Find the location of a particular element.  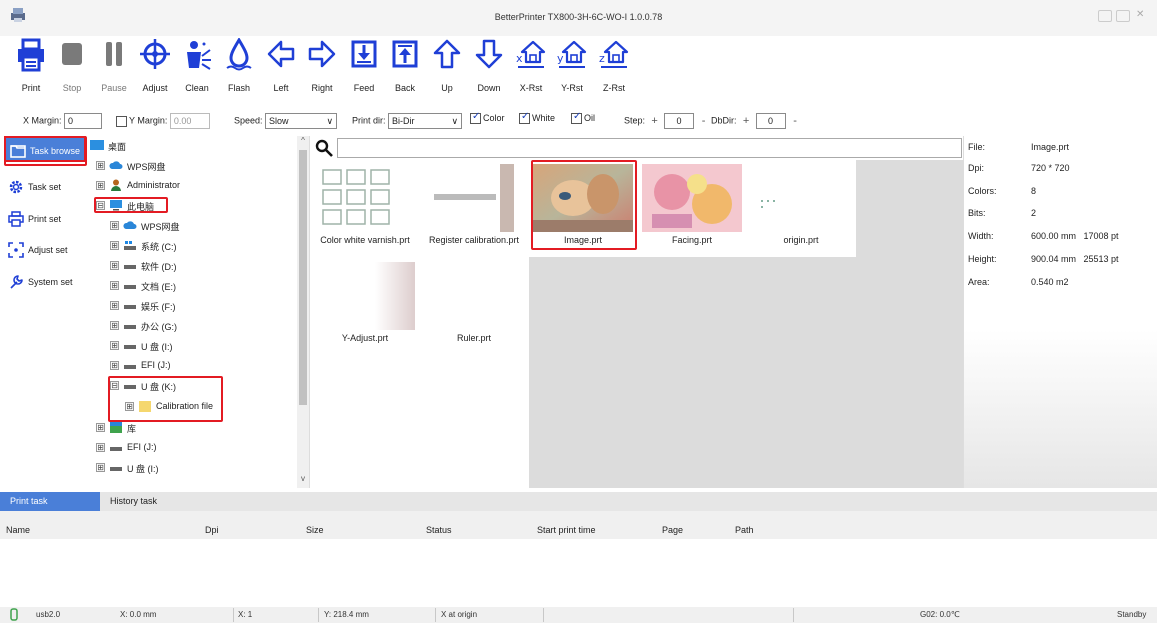

info-value: 900.04 mm 25513 pt is located at coordinates (1075, 259).